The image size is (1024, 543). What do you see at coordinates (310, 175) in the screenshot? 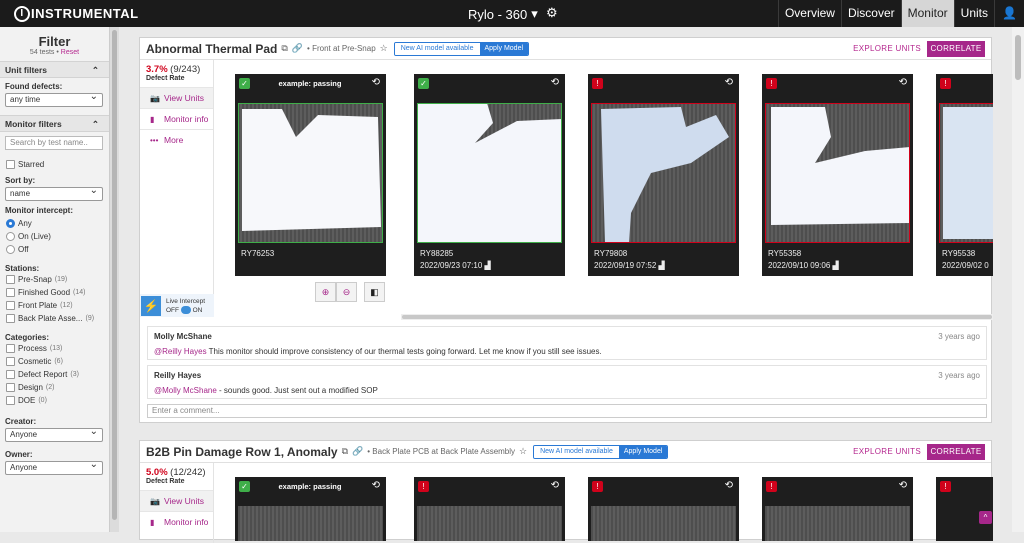
I see `example-thumbnail: ✓ example: passing ⟲ RY76253` at bounding box center [310, 175].